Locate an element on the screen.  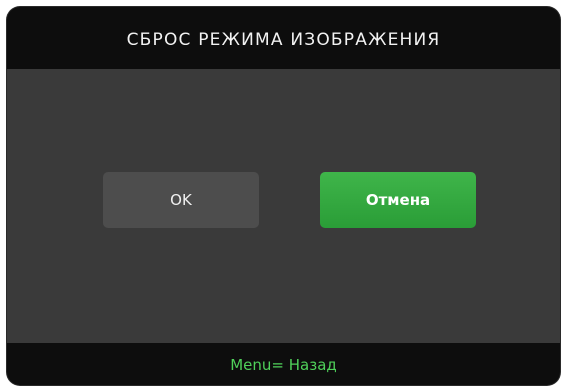
menu-back-hint: Menu= Назад is located at coordinates (283, 365).